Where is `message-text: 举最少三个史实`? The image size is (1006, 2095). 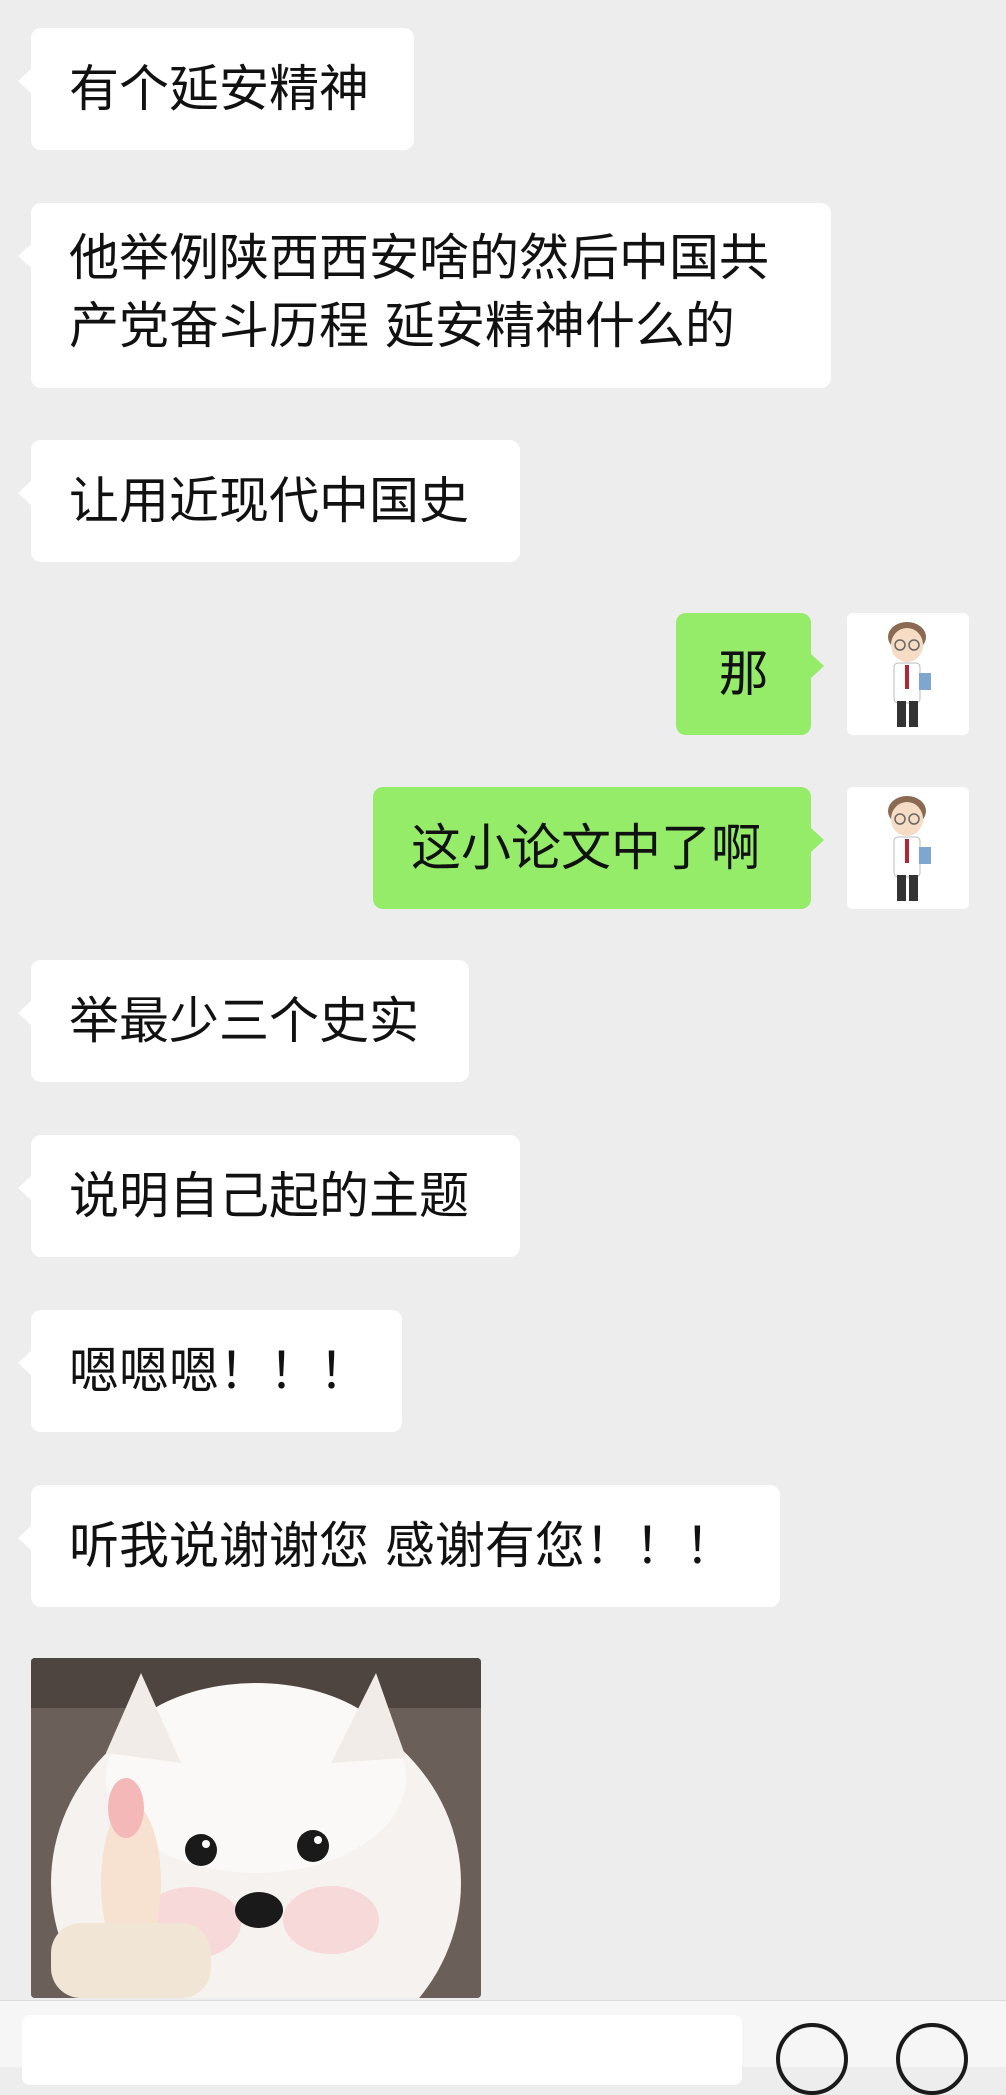 message-text: 举最少三个史实 is located at coordinates (244, 1021).